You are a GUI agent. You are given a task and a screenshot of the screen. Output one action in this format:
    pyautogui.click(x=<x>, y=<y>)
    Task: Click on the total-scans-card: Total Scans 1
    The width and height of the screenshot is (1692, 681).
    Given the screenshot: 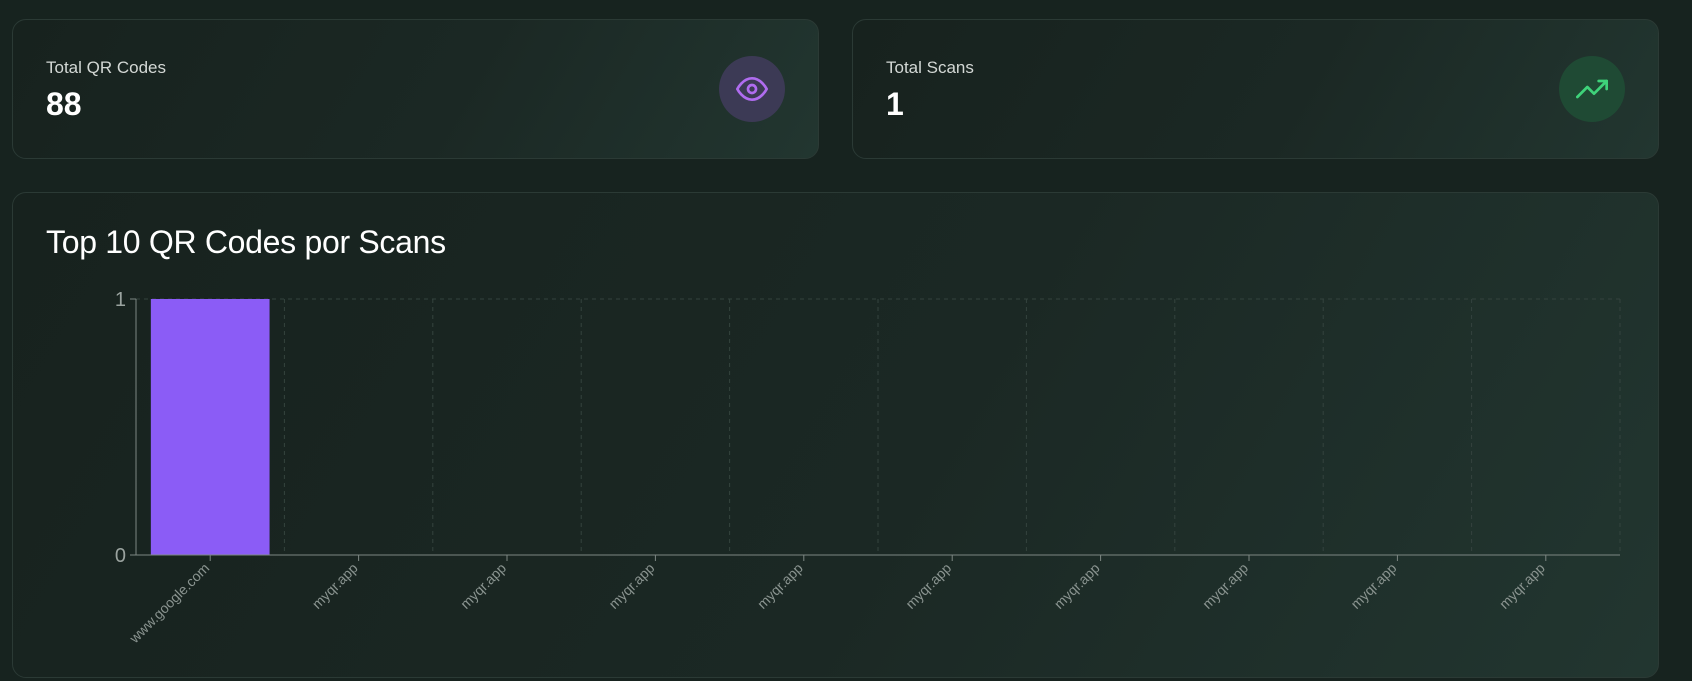 What is the action you would take?
    pyautogui.click(x=1255, y=89)
    